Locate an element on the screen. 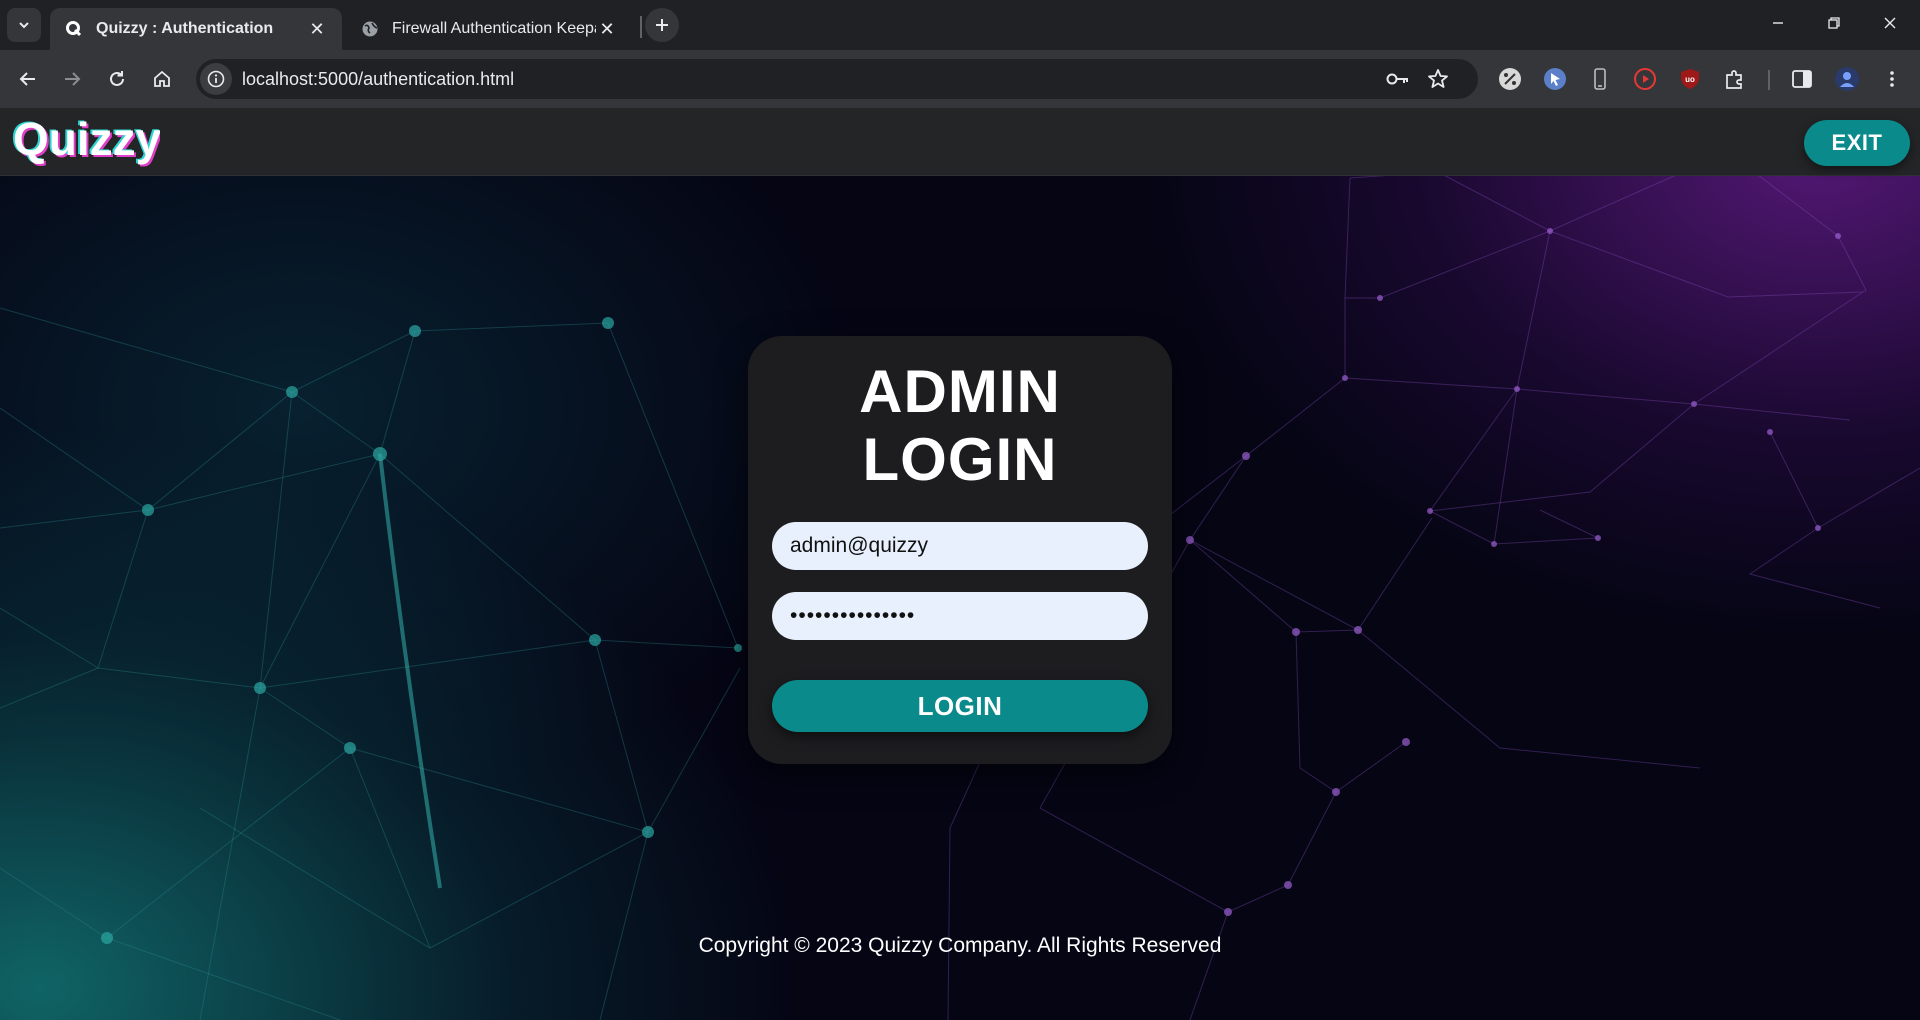  tab-search-button is located at coordinates (24, 25).